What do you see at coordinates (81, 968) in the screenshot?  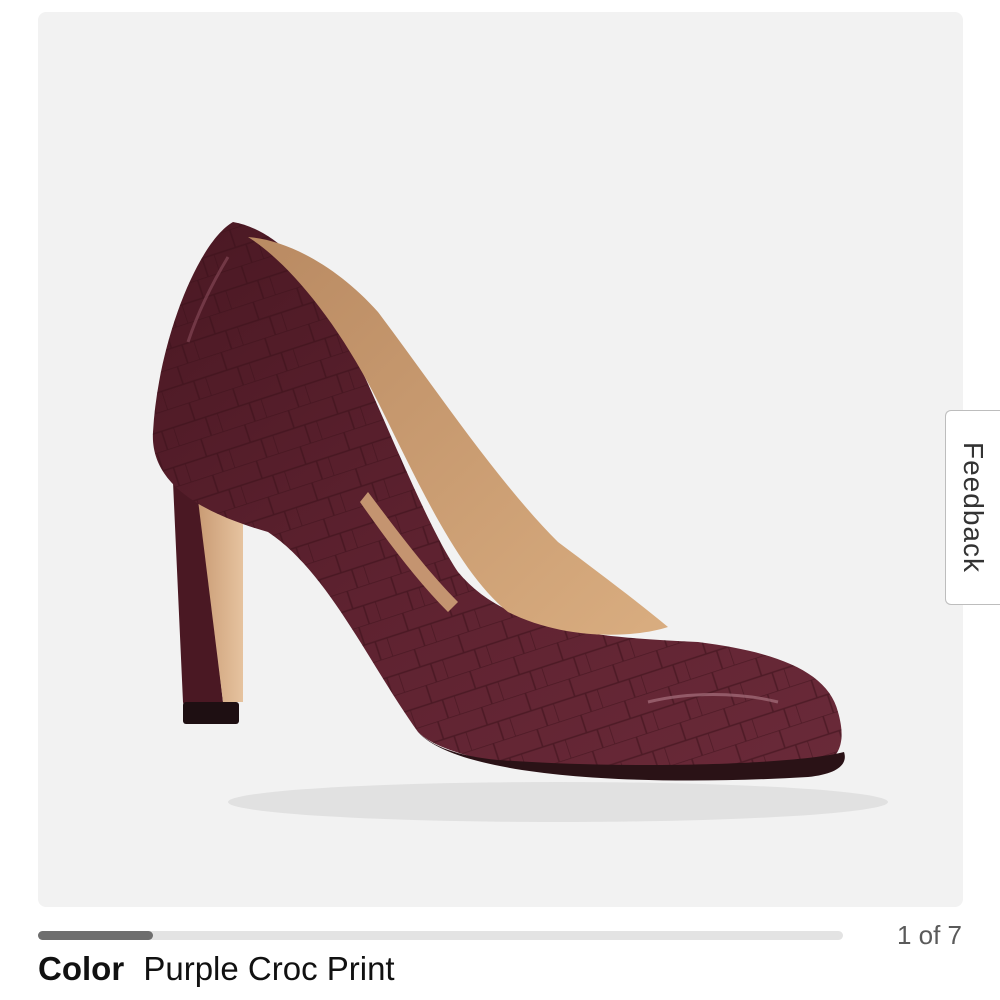 I see `color-label: Color` at bounding box center [81, 968].